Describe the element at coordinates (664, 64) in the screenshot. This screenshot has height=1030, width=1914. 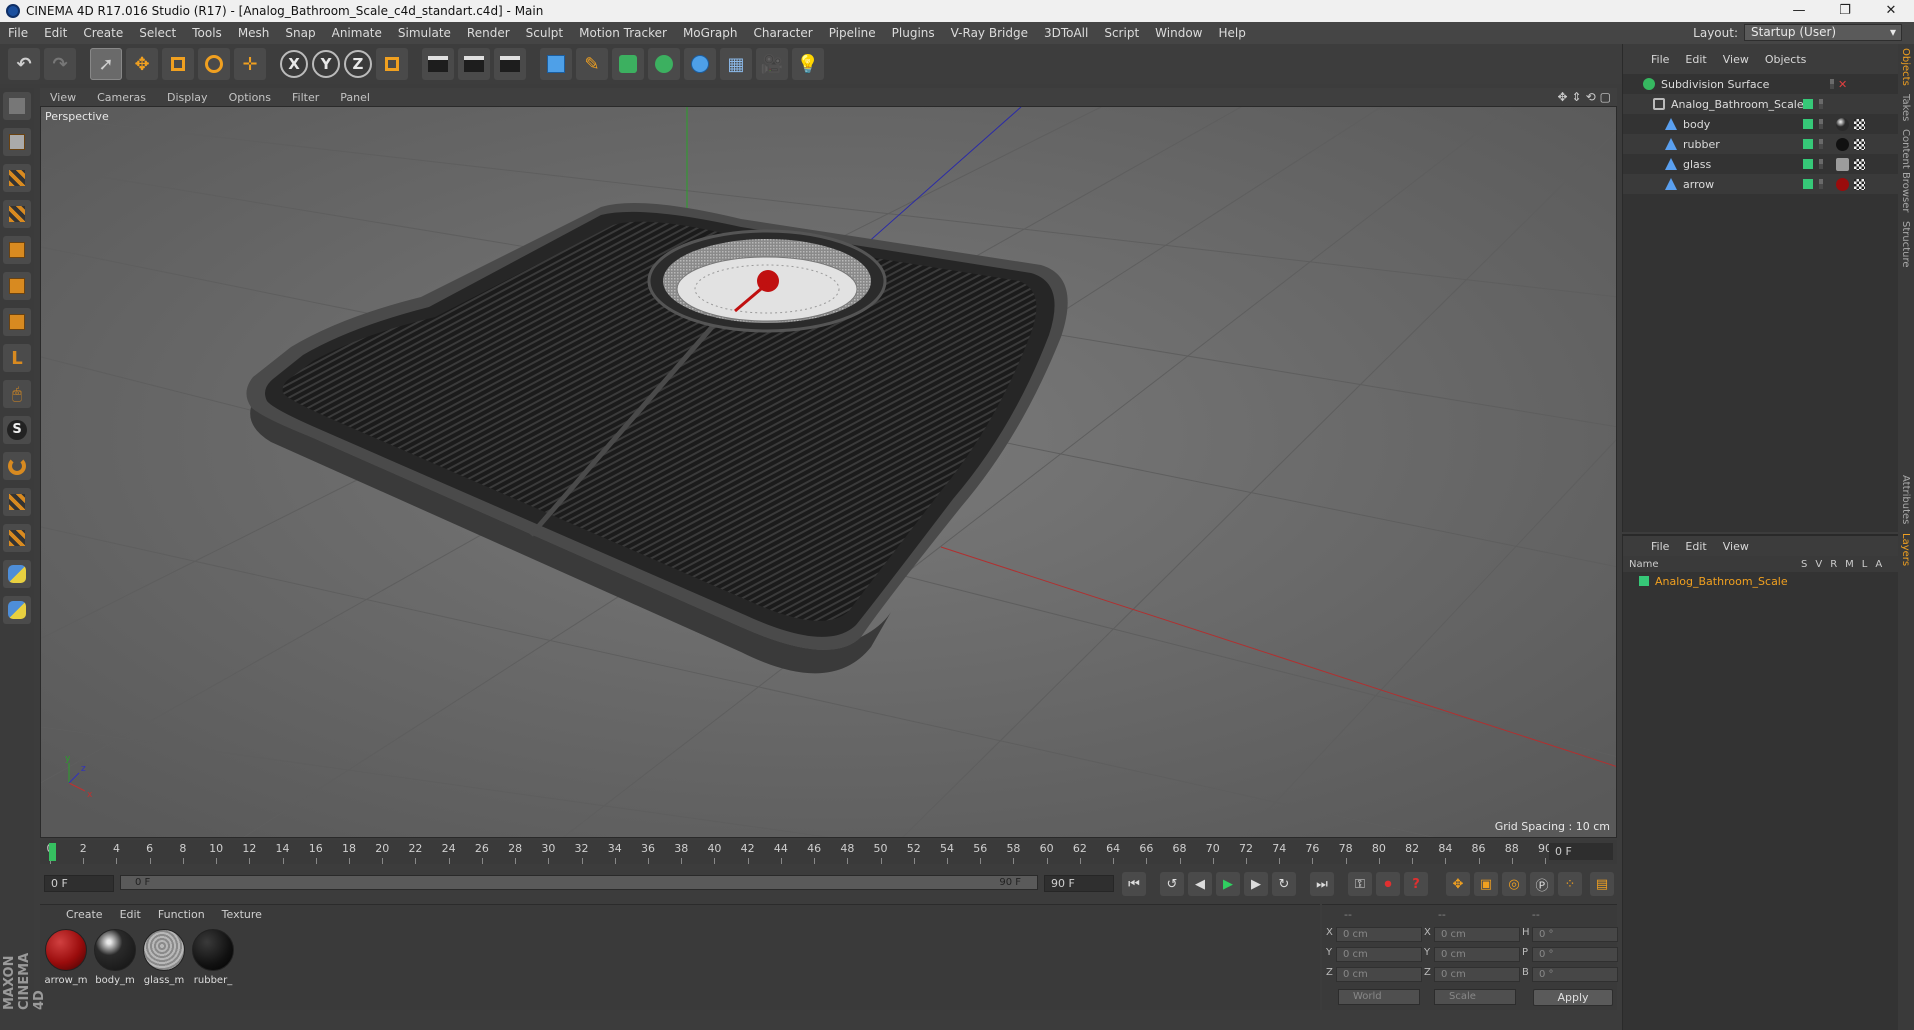
I see `add-mograph-button` at that location.